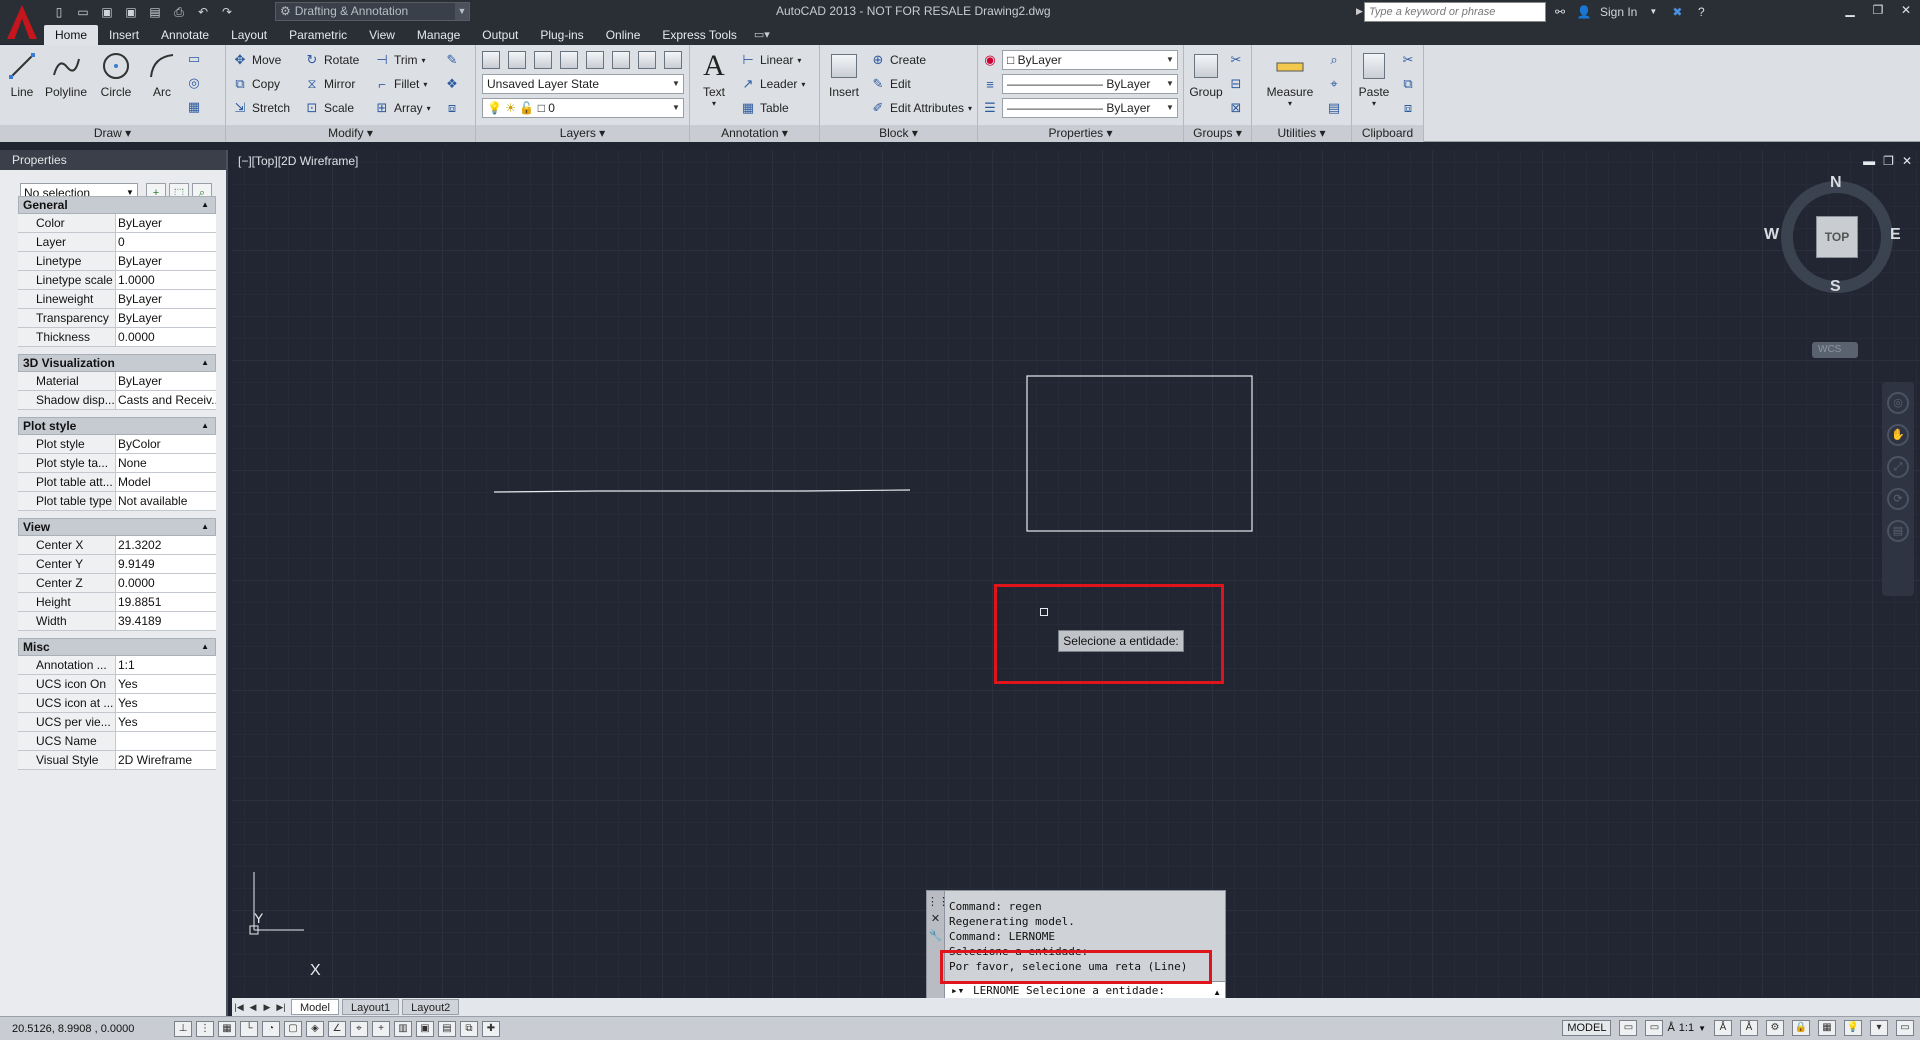 The width and height of the screenshot is (1920, 1040). What do you see at coordinates (185, 35) in the screenshot?
I see `tab-annotate: Annotate` at bounding box center [185, 35].